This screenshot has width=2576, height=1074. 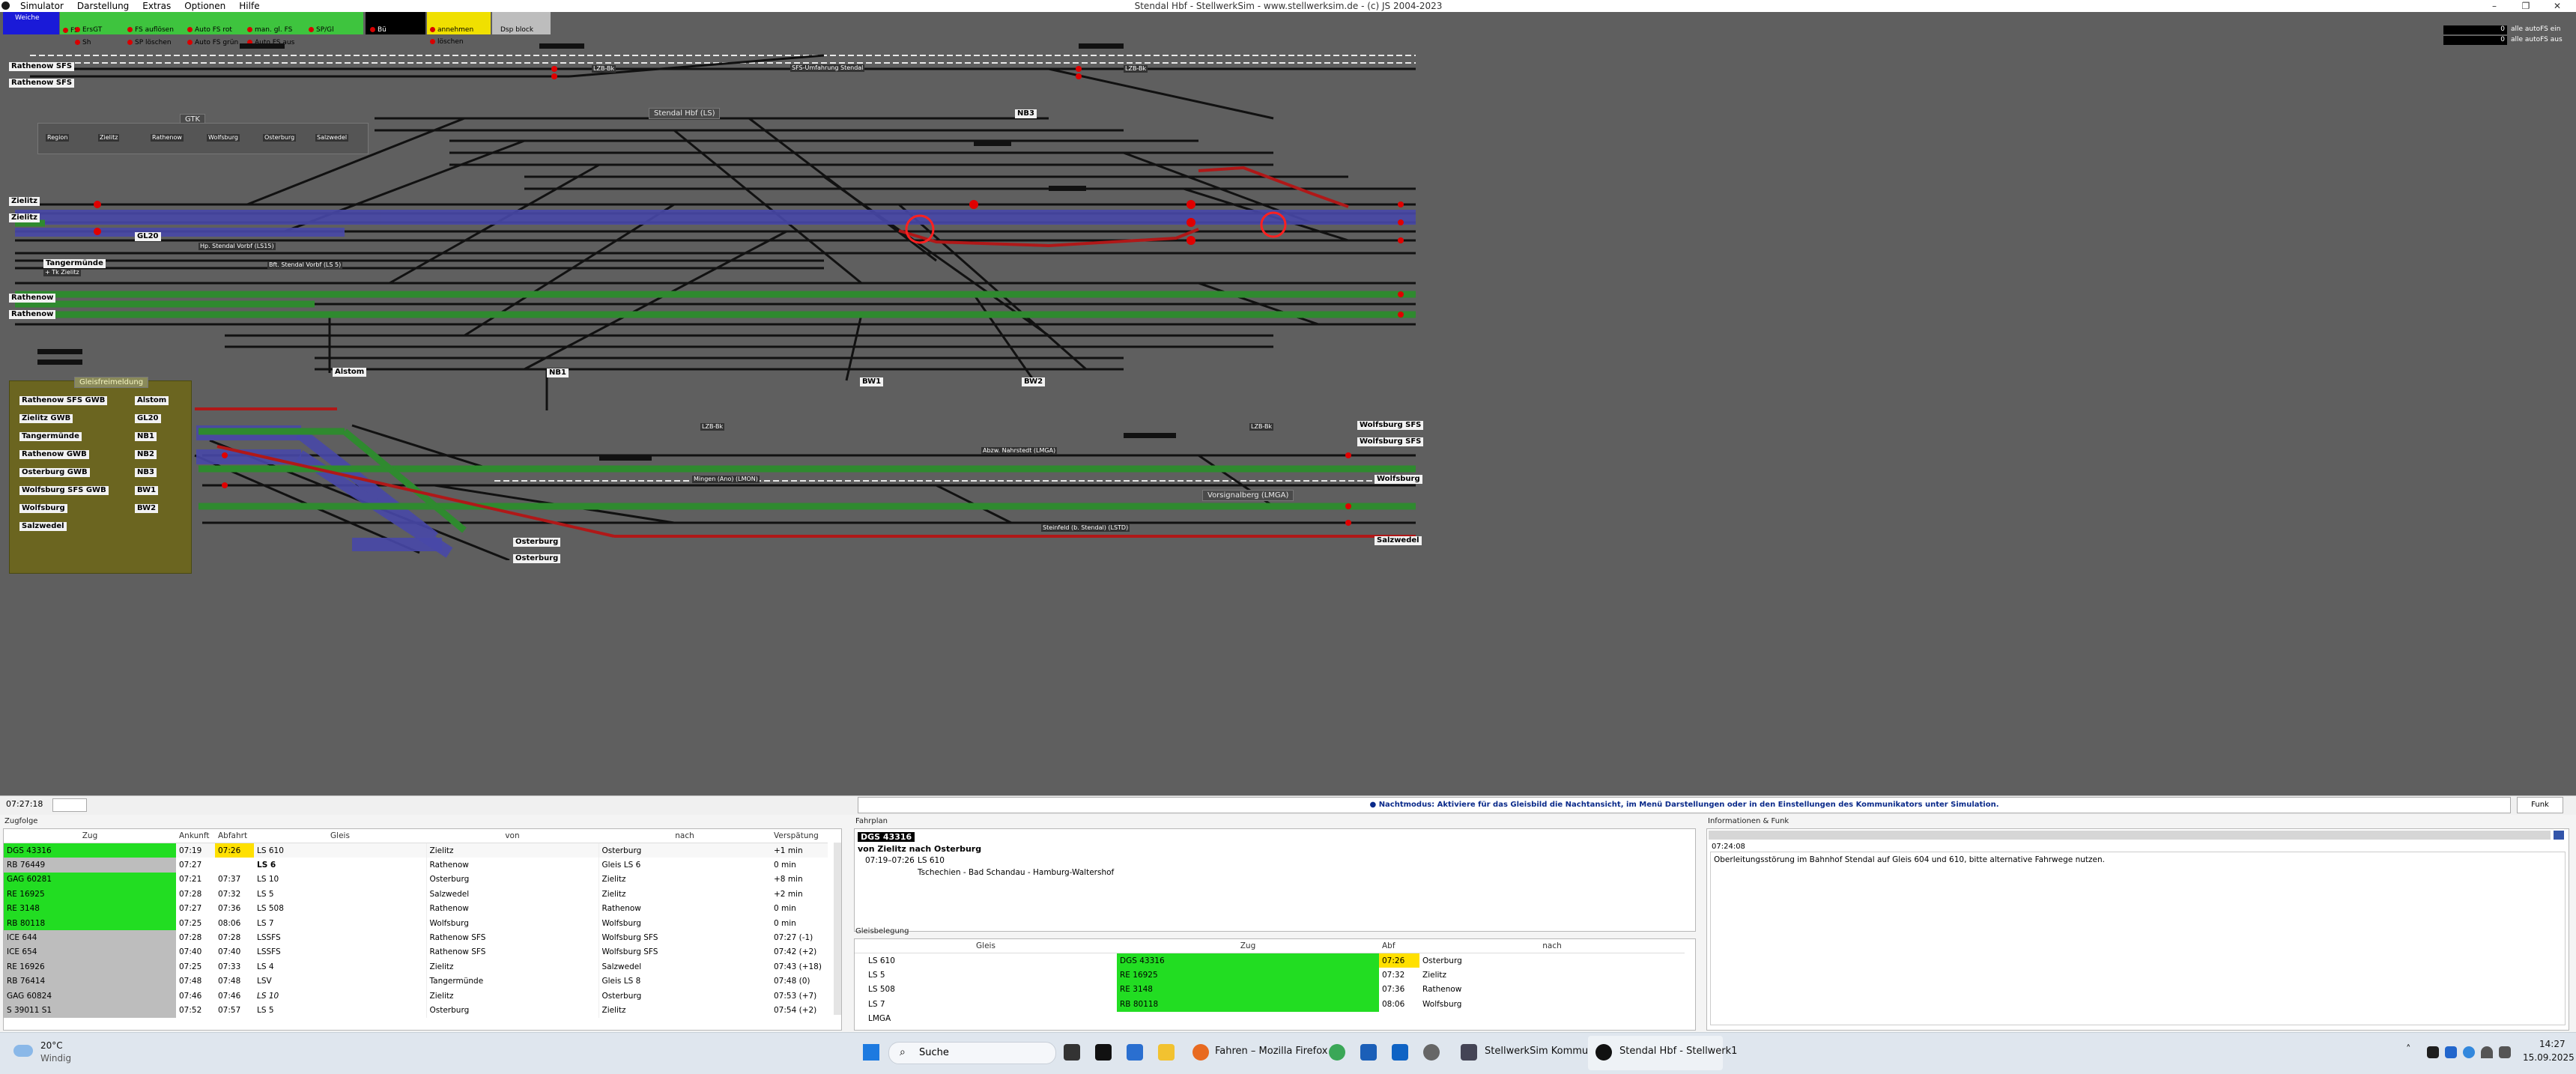 What do you see at coordinates (167, 138) in the screenshot?
I see `gtk-button-rathenow: Rathenow` at bounding box center [167, 138].